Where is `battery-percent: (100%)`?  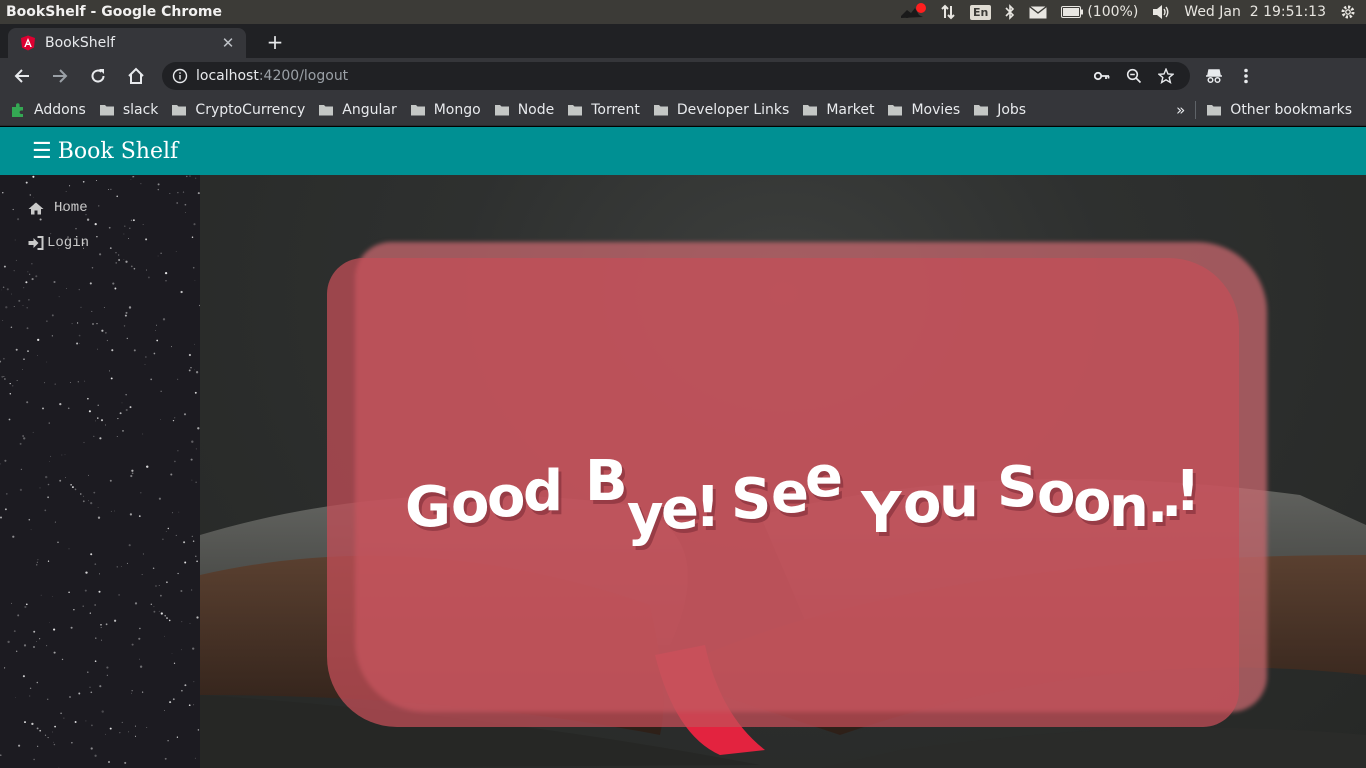 battery-percent: (100%) is located at coordinates (1113, 12).